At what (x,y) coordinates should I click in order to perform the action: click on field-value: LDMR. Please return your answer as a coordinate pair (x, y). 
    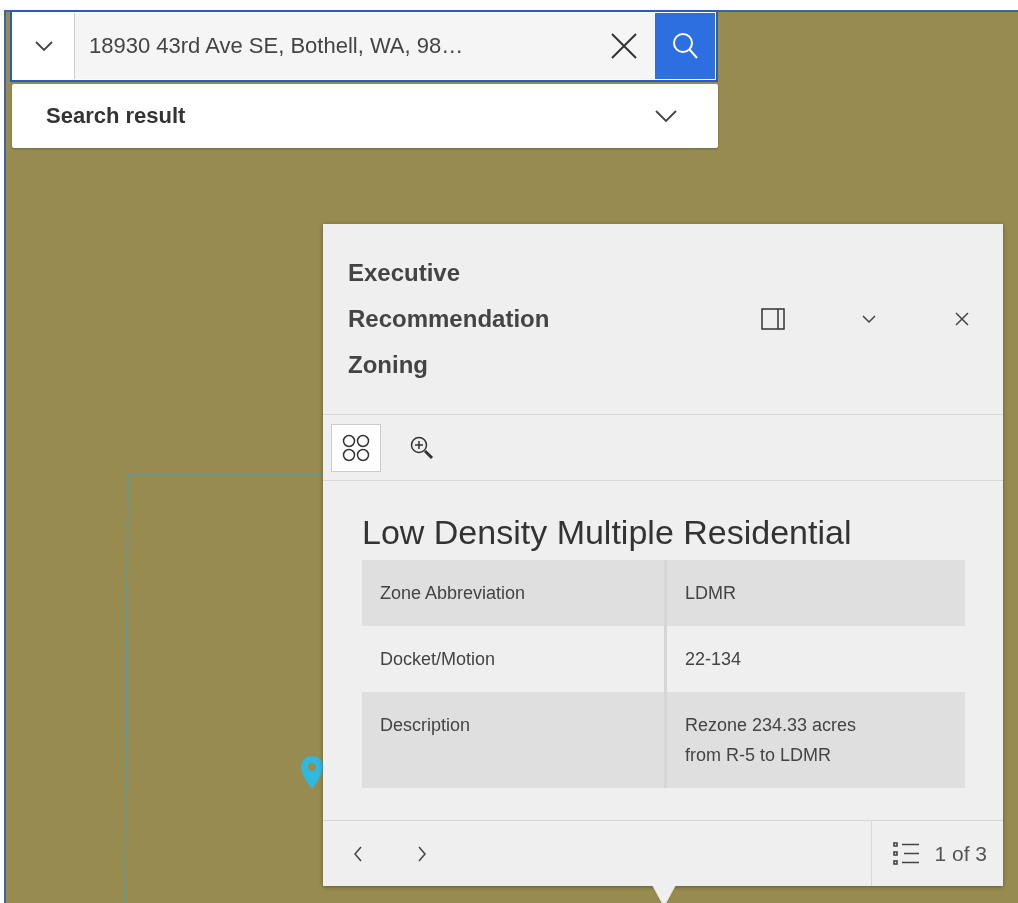
    Looking at the image, I should click on (710, 593).